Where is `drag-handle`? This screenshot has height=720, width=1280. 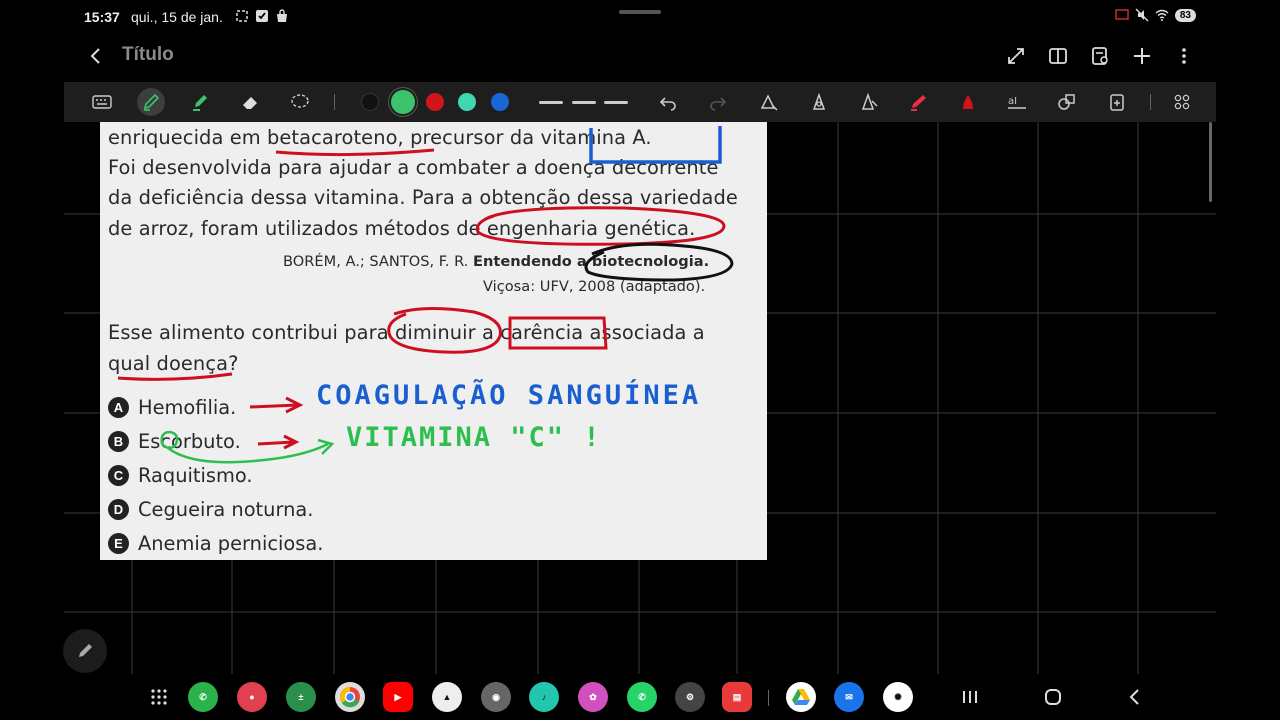 drag-handle is located at coordinates (640, 12).